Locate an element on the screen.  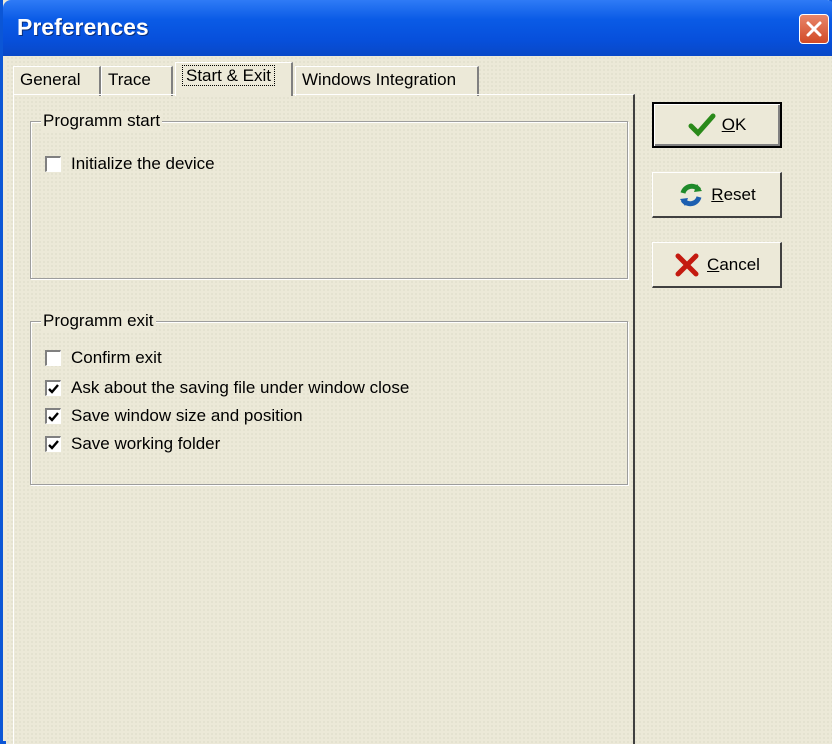
checkbox-label: Save working folder is located at coordinates (146, 443).